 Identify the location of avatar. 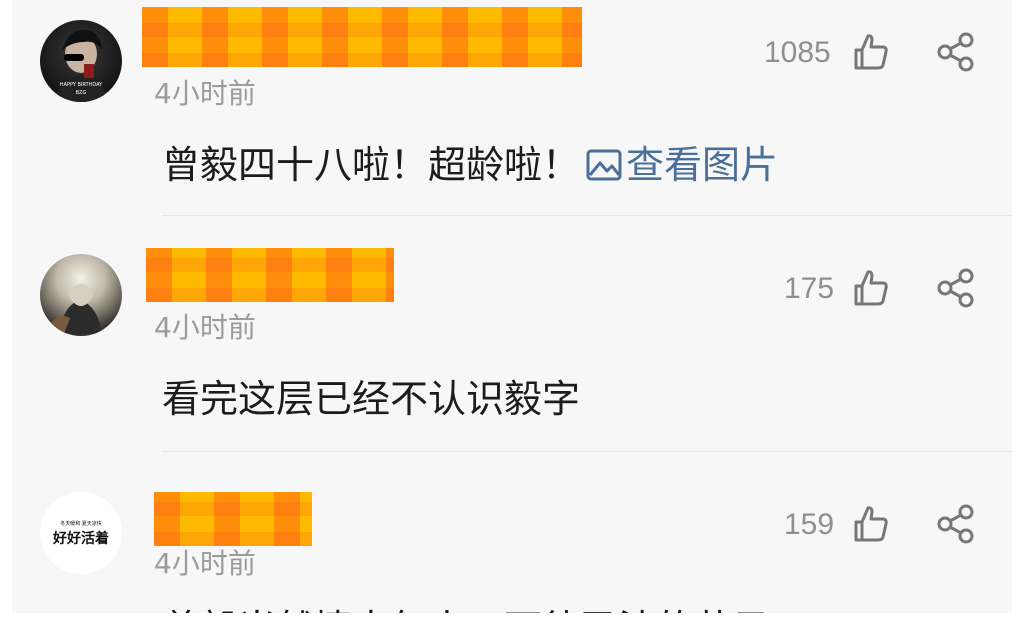
(81, 295).